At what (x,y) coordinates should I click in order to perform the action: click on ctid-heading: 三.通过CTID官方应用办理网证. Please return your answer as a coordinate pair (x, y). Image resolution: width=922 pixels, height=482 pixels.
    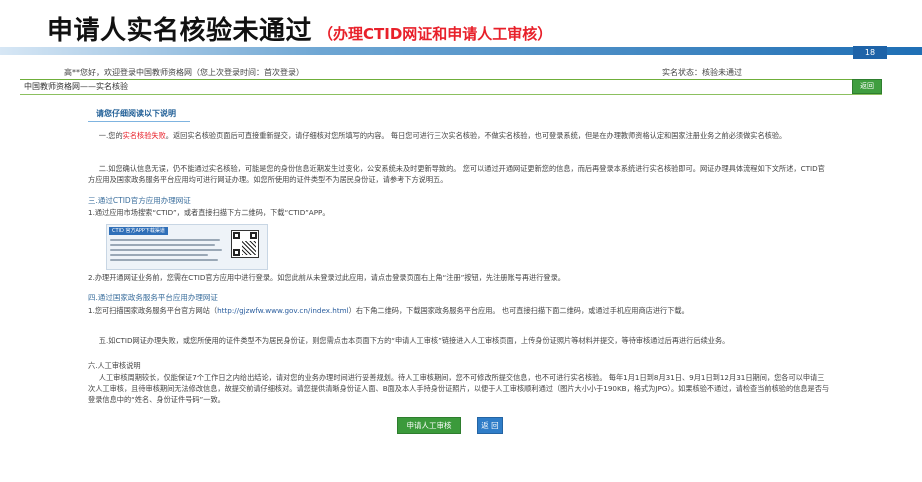
    Looking at the image, I should click on (139, 200).